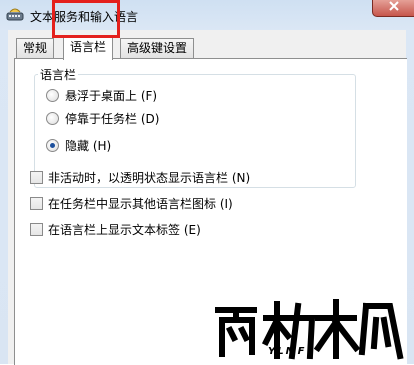 Image resolution: width=414 pixels, height=365 pixels. I want to click on tab-language-bar: 语言栏, so click(88, 47).